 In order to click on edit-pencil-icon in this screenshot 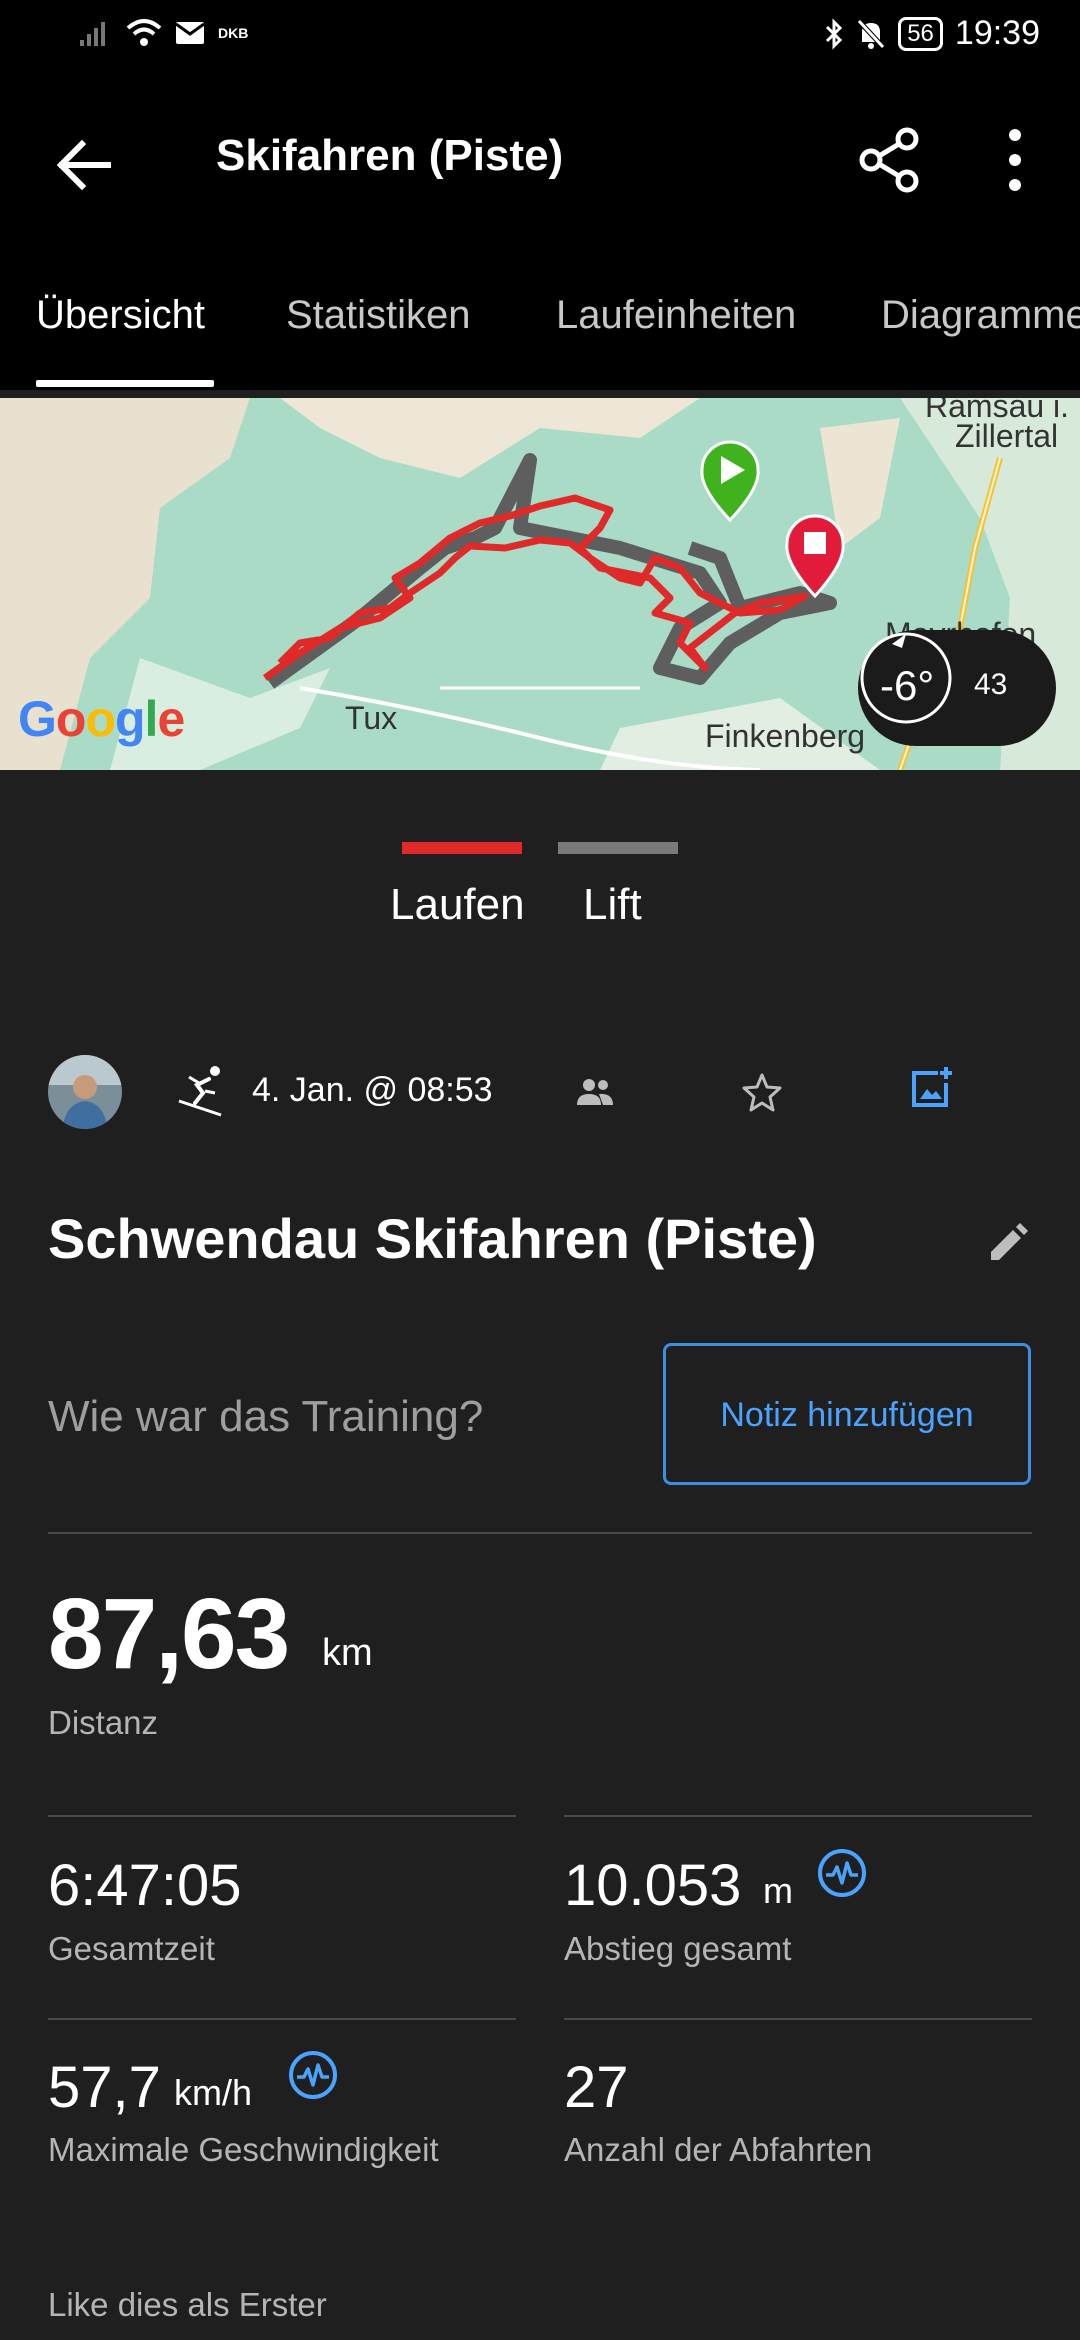, I will do `click(1007, 1244)`.